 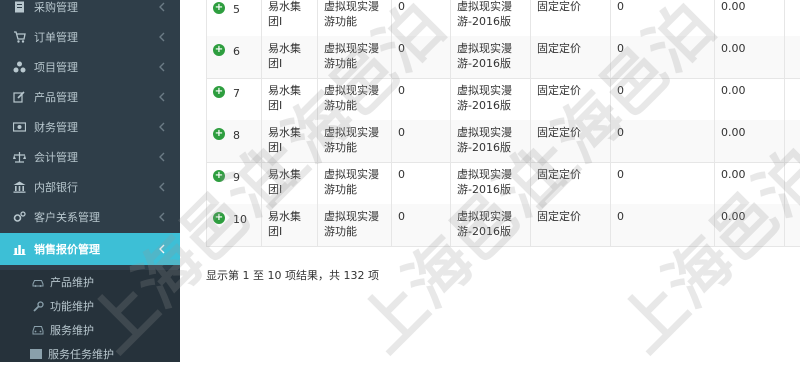 I want to click on row-number: 5, so click(x=236, y=9).